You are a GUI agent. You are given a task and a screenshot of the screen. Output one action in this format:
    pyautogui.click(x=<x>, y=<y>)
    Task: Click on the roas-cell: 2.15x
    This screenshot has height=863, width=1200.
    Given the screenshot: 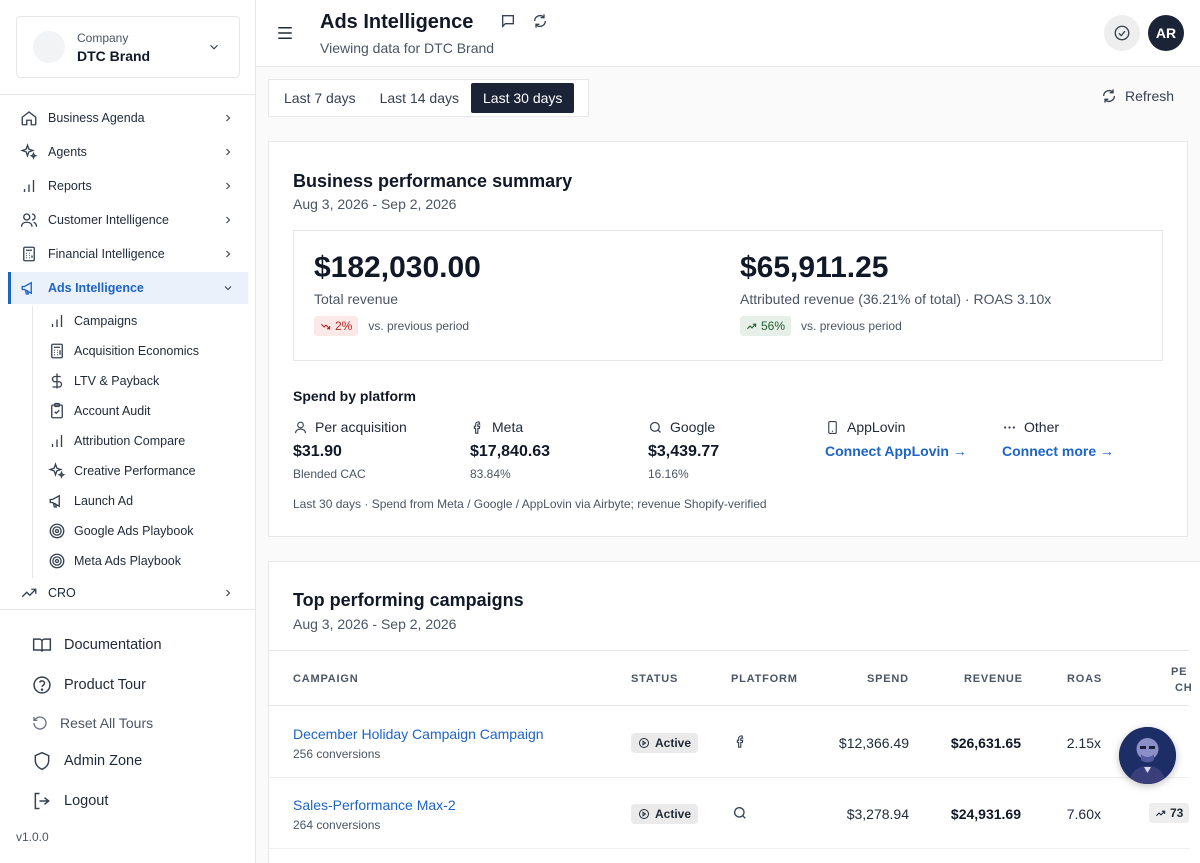 What is the action you would take?
    pyautogui.click(x=1083, y=743)
    